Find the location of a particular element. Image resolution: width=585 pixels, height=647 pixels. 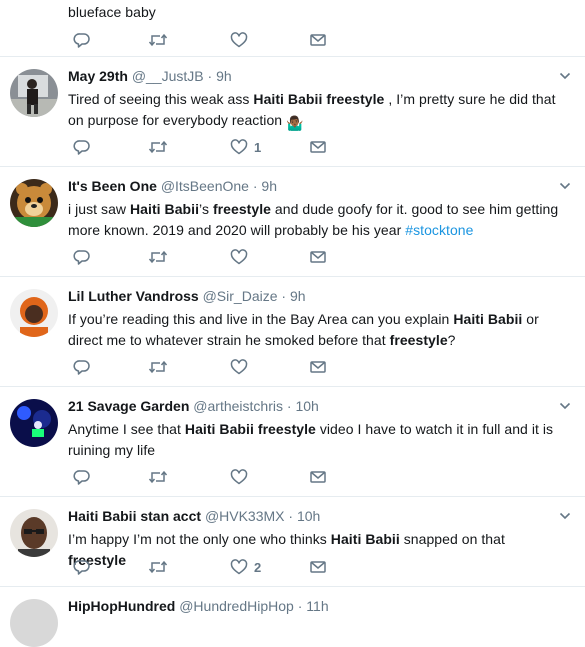

display-name: May 29th is located at coordinates (98, 76).